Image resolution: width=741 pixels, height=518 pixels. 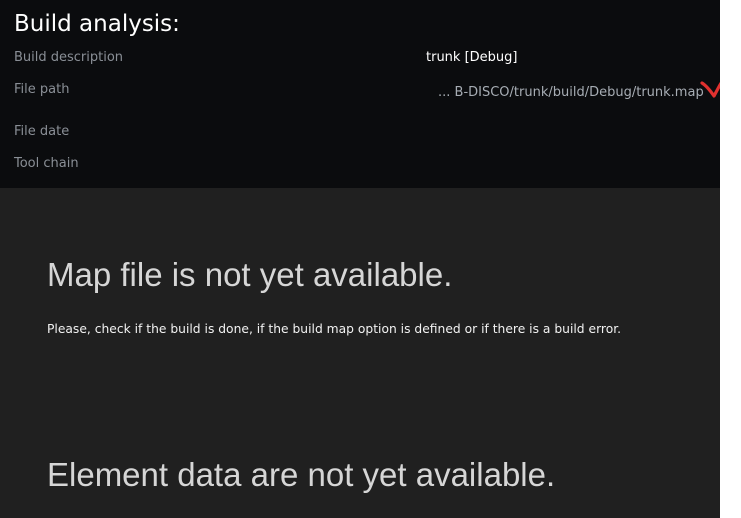 I want to click on build-analysis-title: Build analysis:, so click(x=97, y=24).